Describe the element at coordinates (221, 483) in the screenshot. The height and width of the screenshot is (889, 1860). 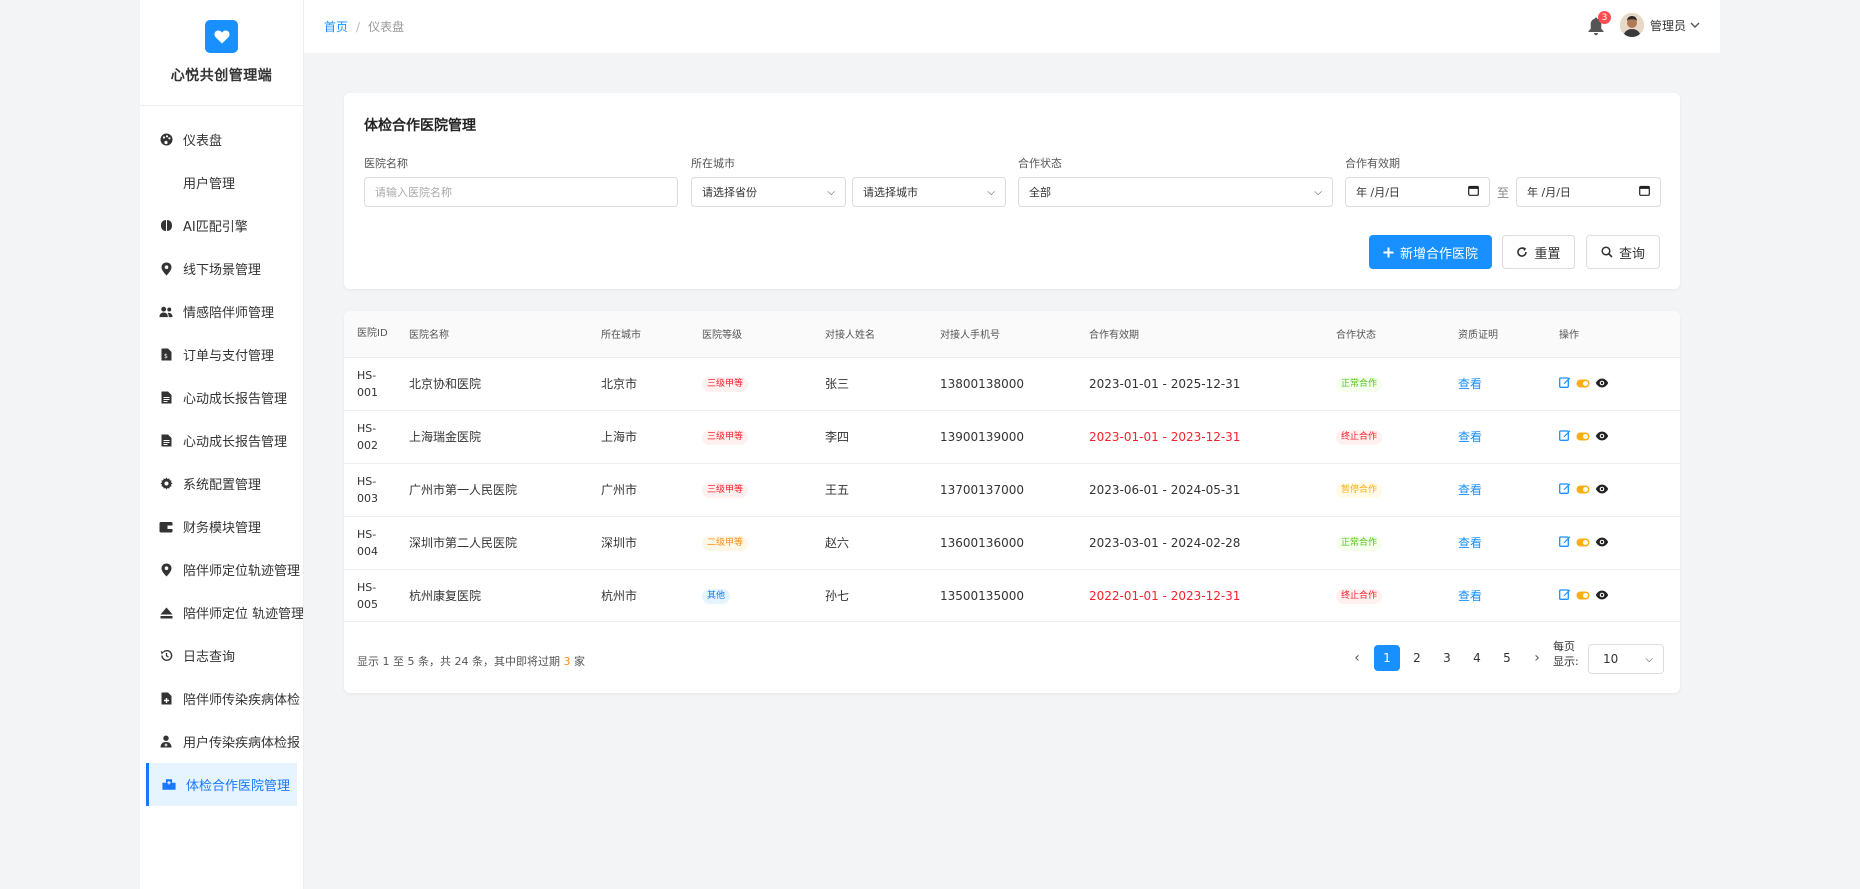
I see `sidebar-item-8: 系统配置管理` at that location.